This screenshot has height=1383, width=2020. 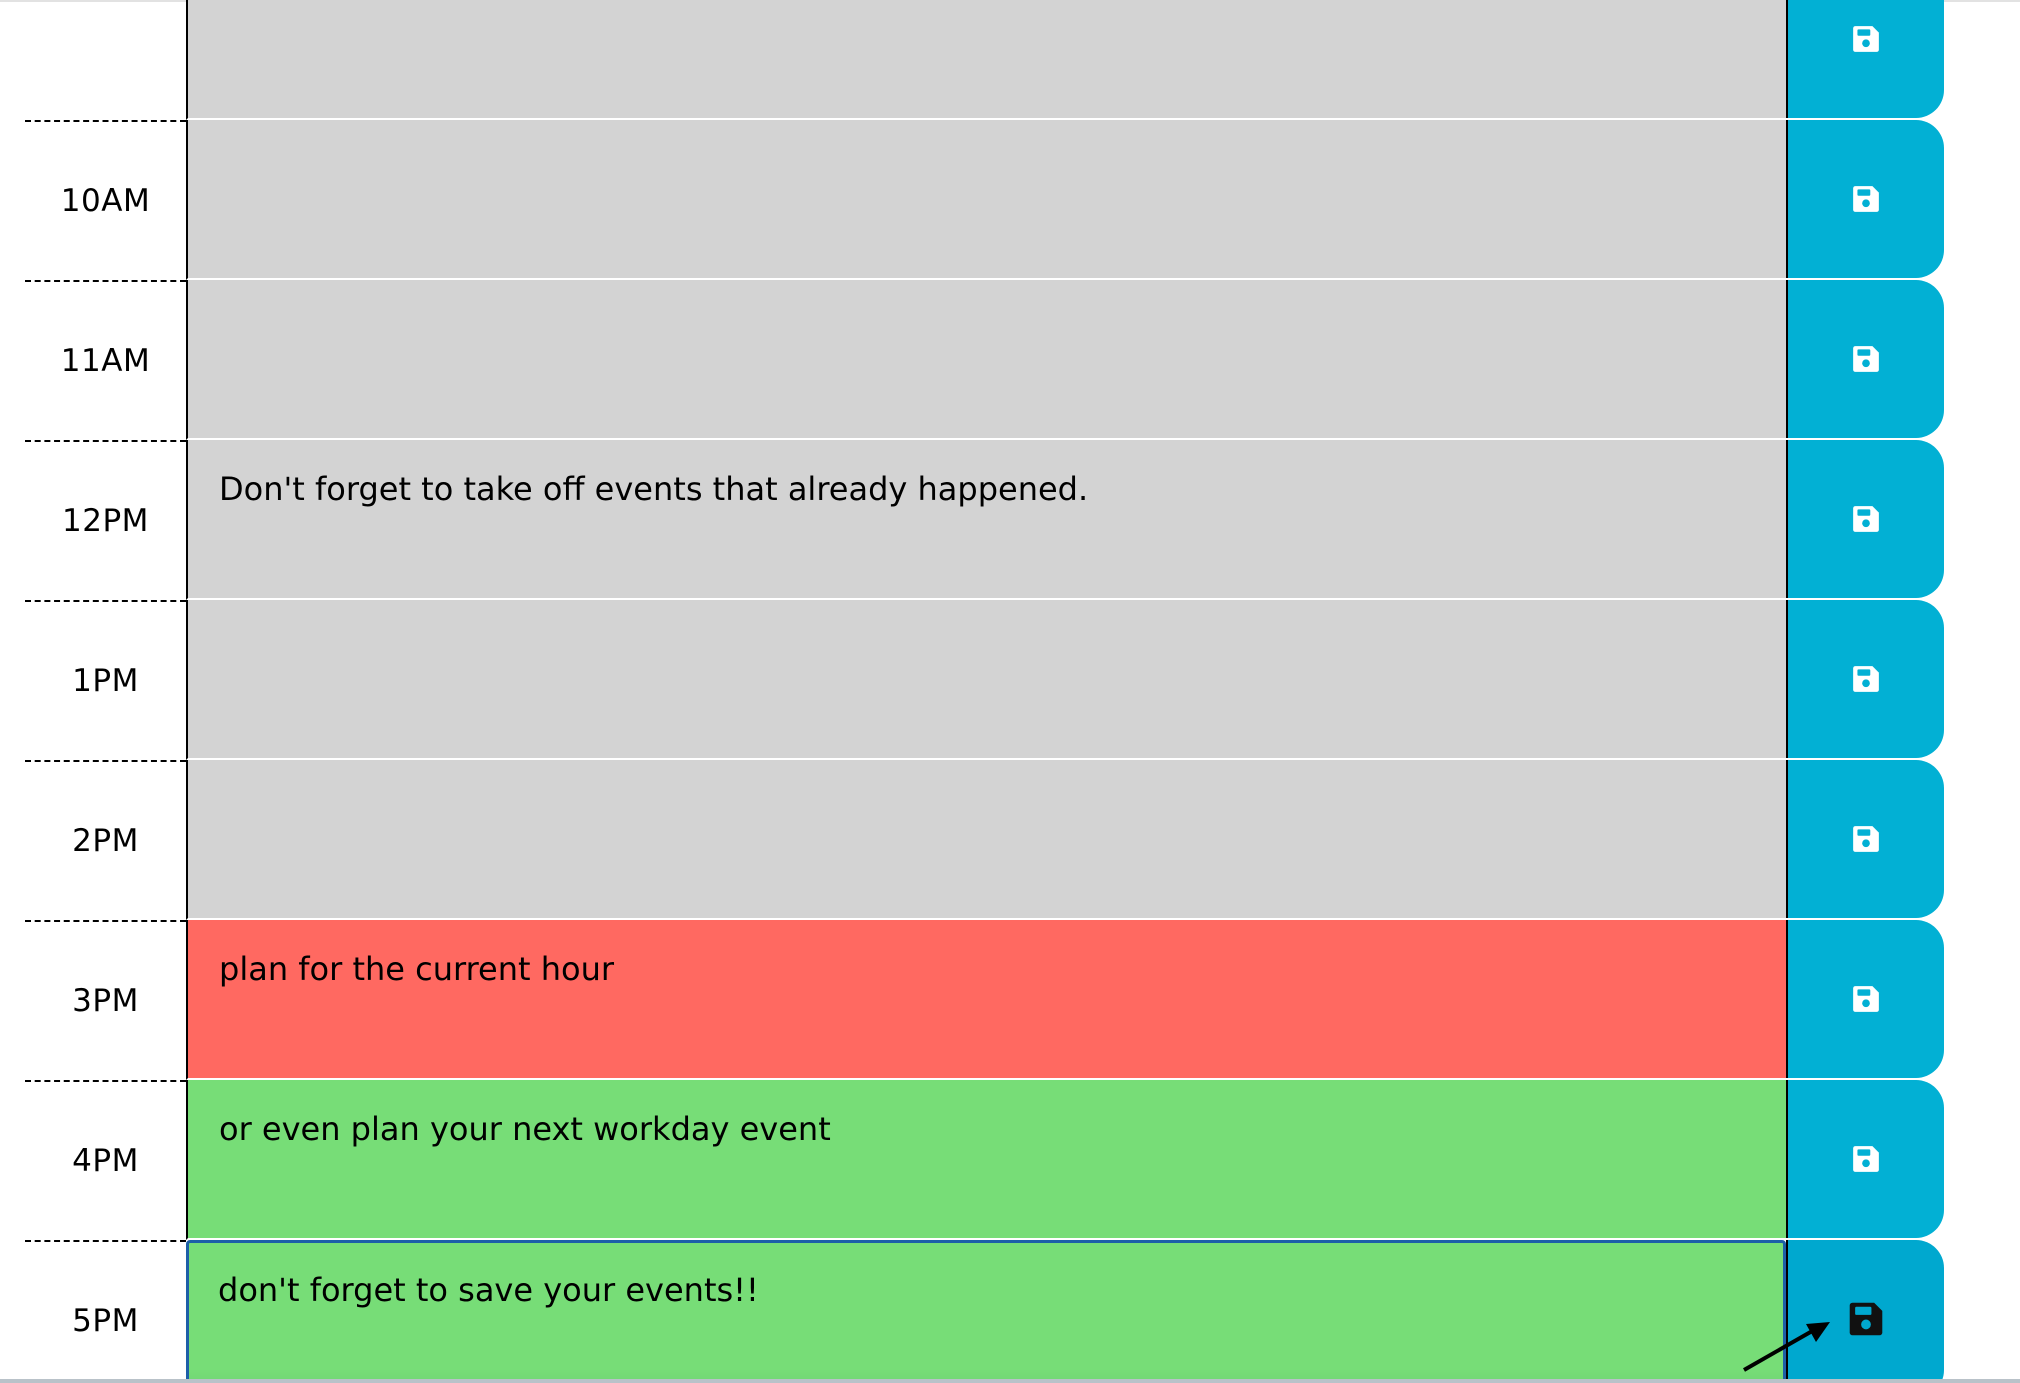 I want to click on hour-label: 12PM, so click(x=105, y=520).